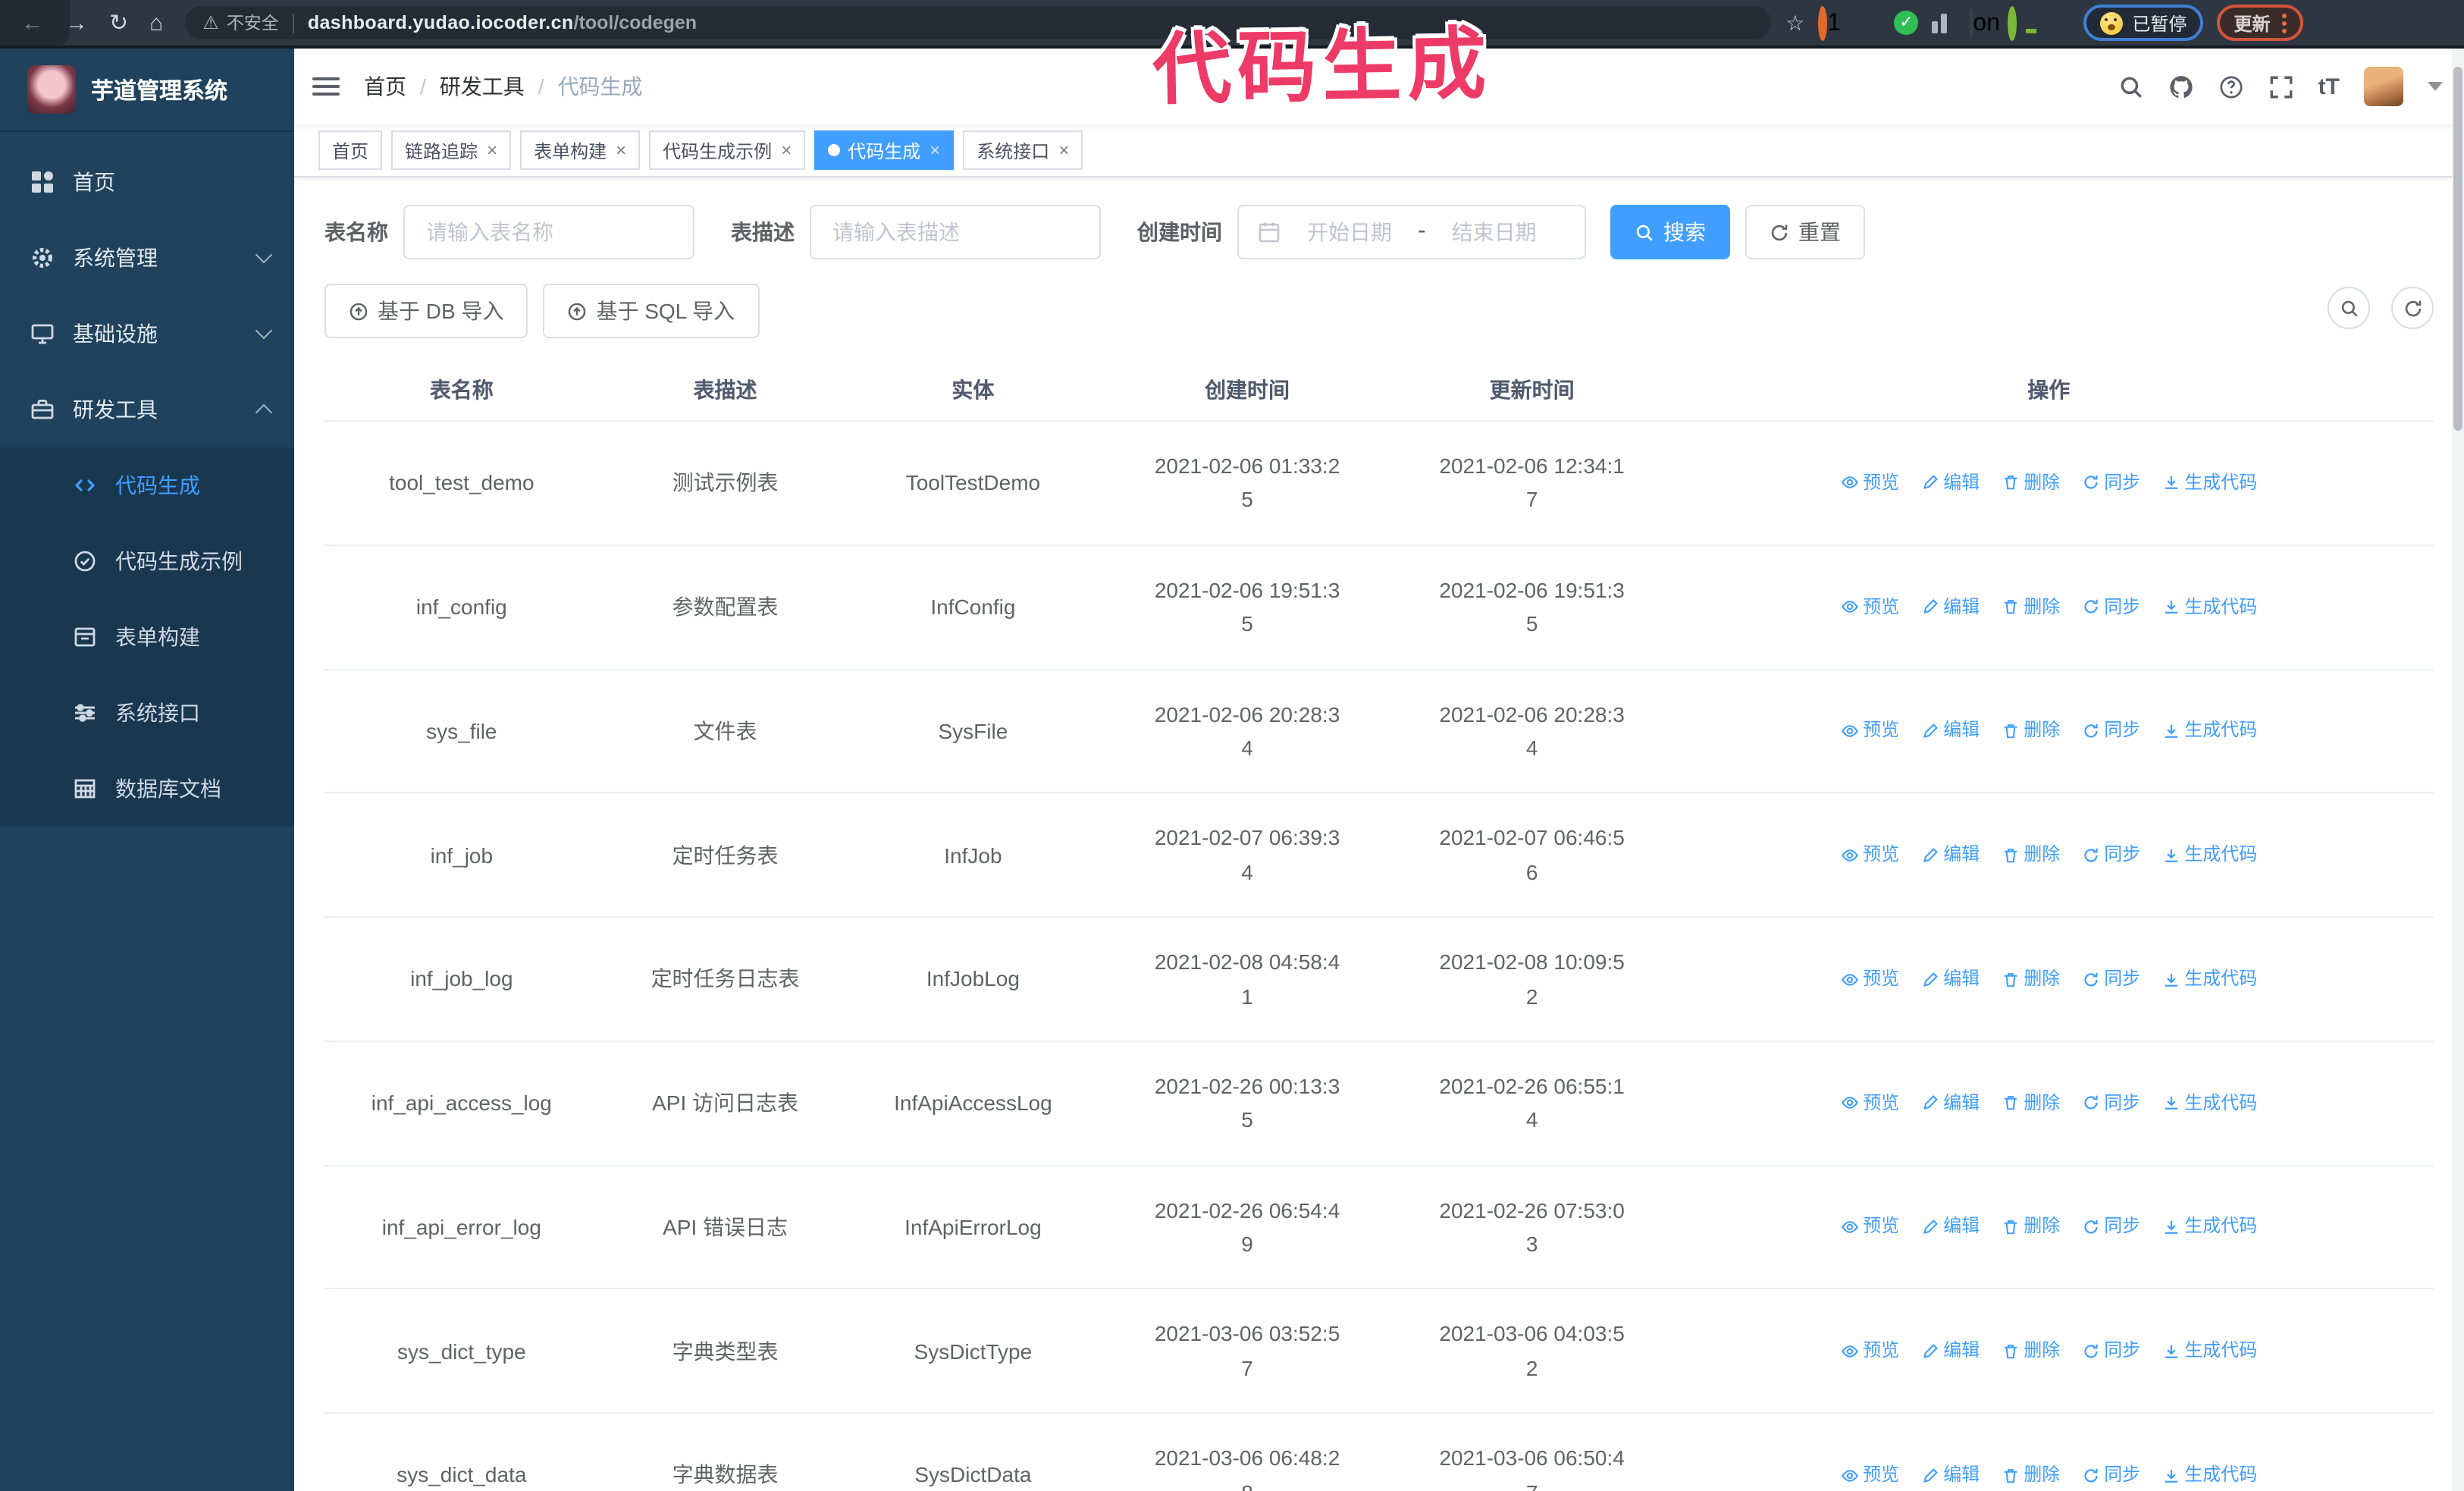 Image resolution: width=2464 pixels, height=1491 pixels. I want to click on forward-icon: →, so click(77, 22).